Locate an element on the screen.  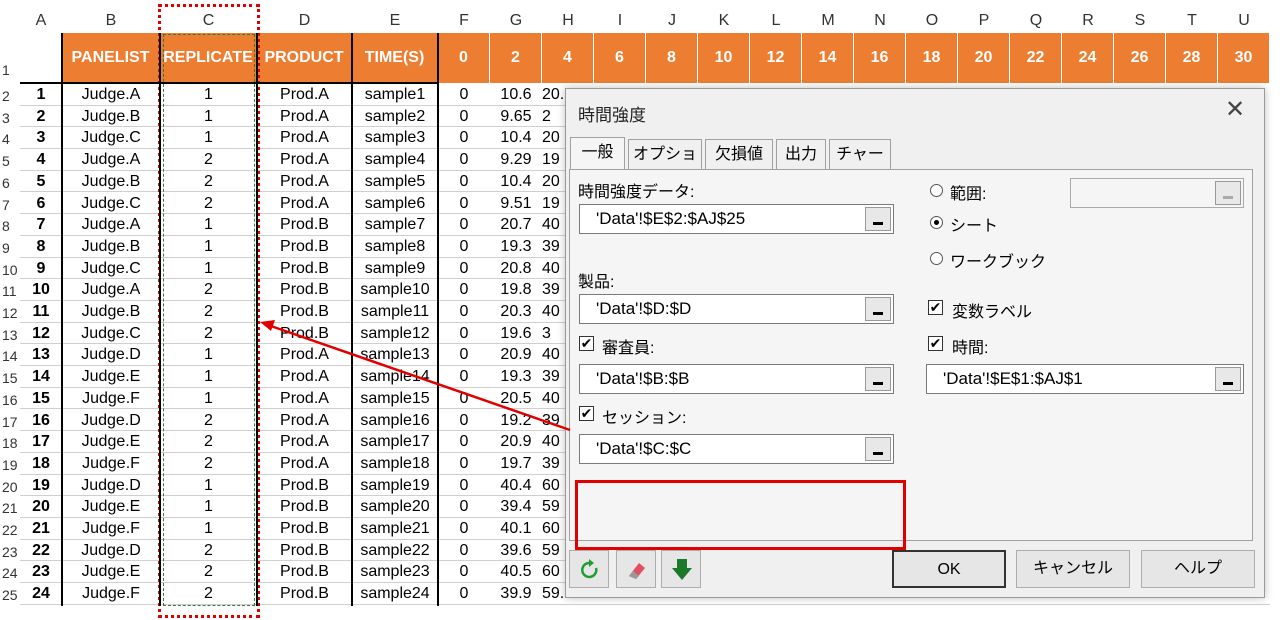
cell: 20.8 is located at coordinates (516, 269).